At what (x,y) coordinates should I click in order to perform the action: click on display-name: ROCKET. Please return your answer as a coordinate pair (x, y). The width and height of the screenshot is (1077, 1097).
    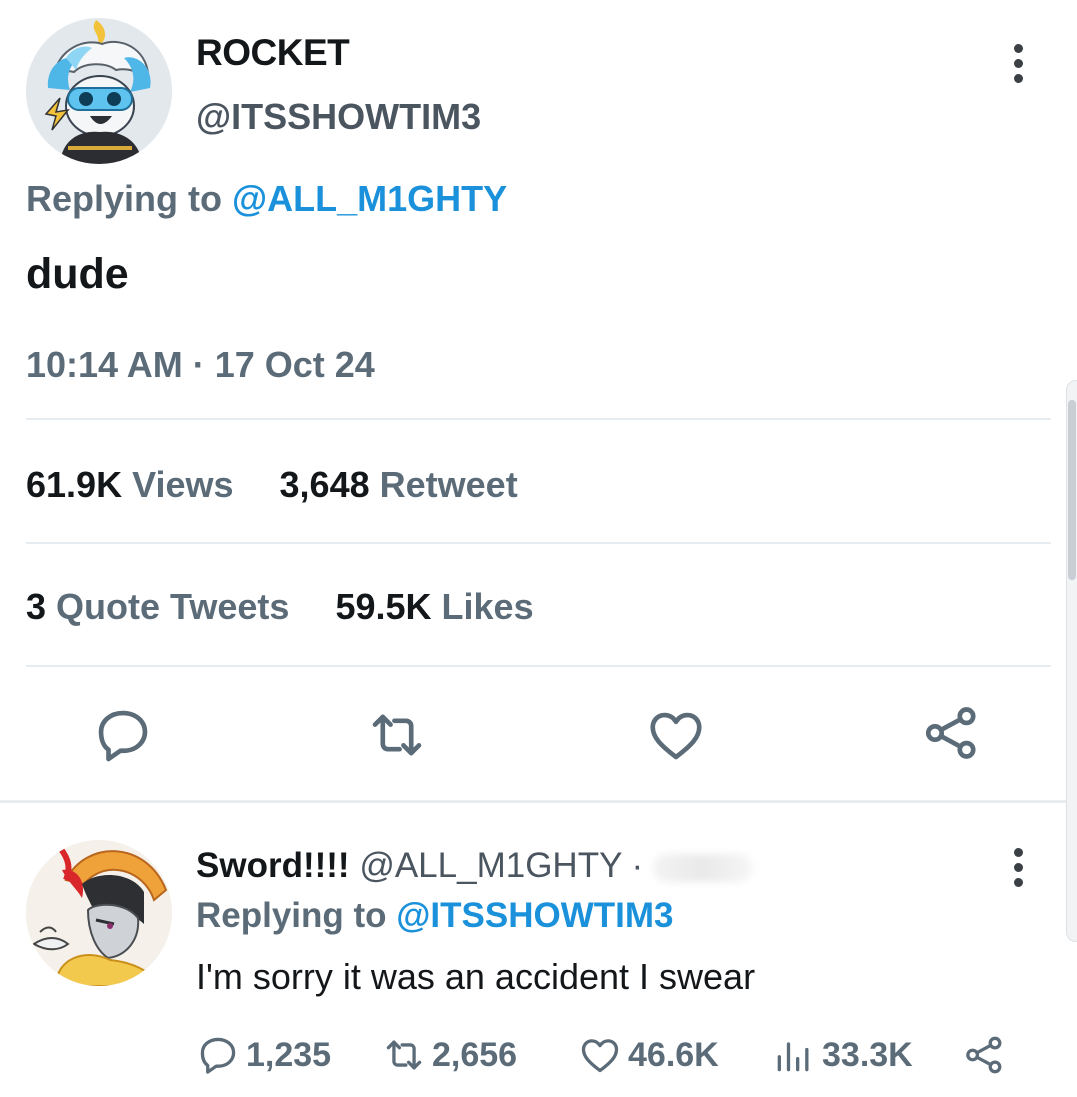
    Looking at the image, I should click on (273, 53).